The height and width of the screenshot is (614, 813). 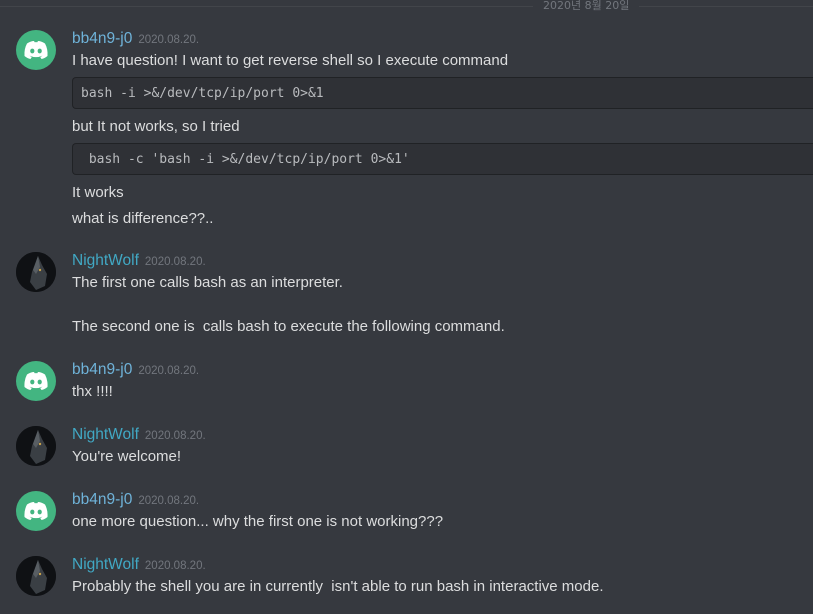 I want to click on message-text: but It not works, so I tried, so click(x=156, y=126).